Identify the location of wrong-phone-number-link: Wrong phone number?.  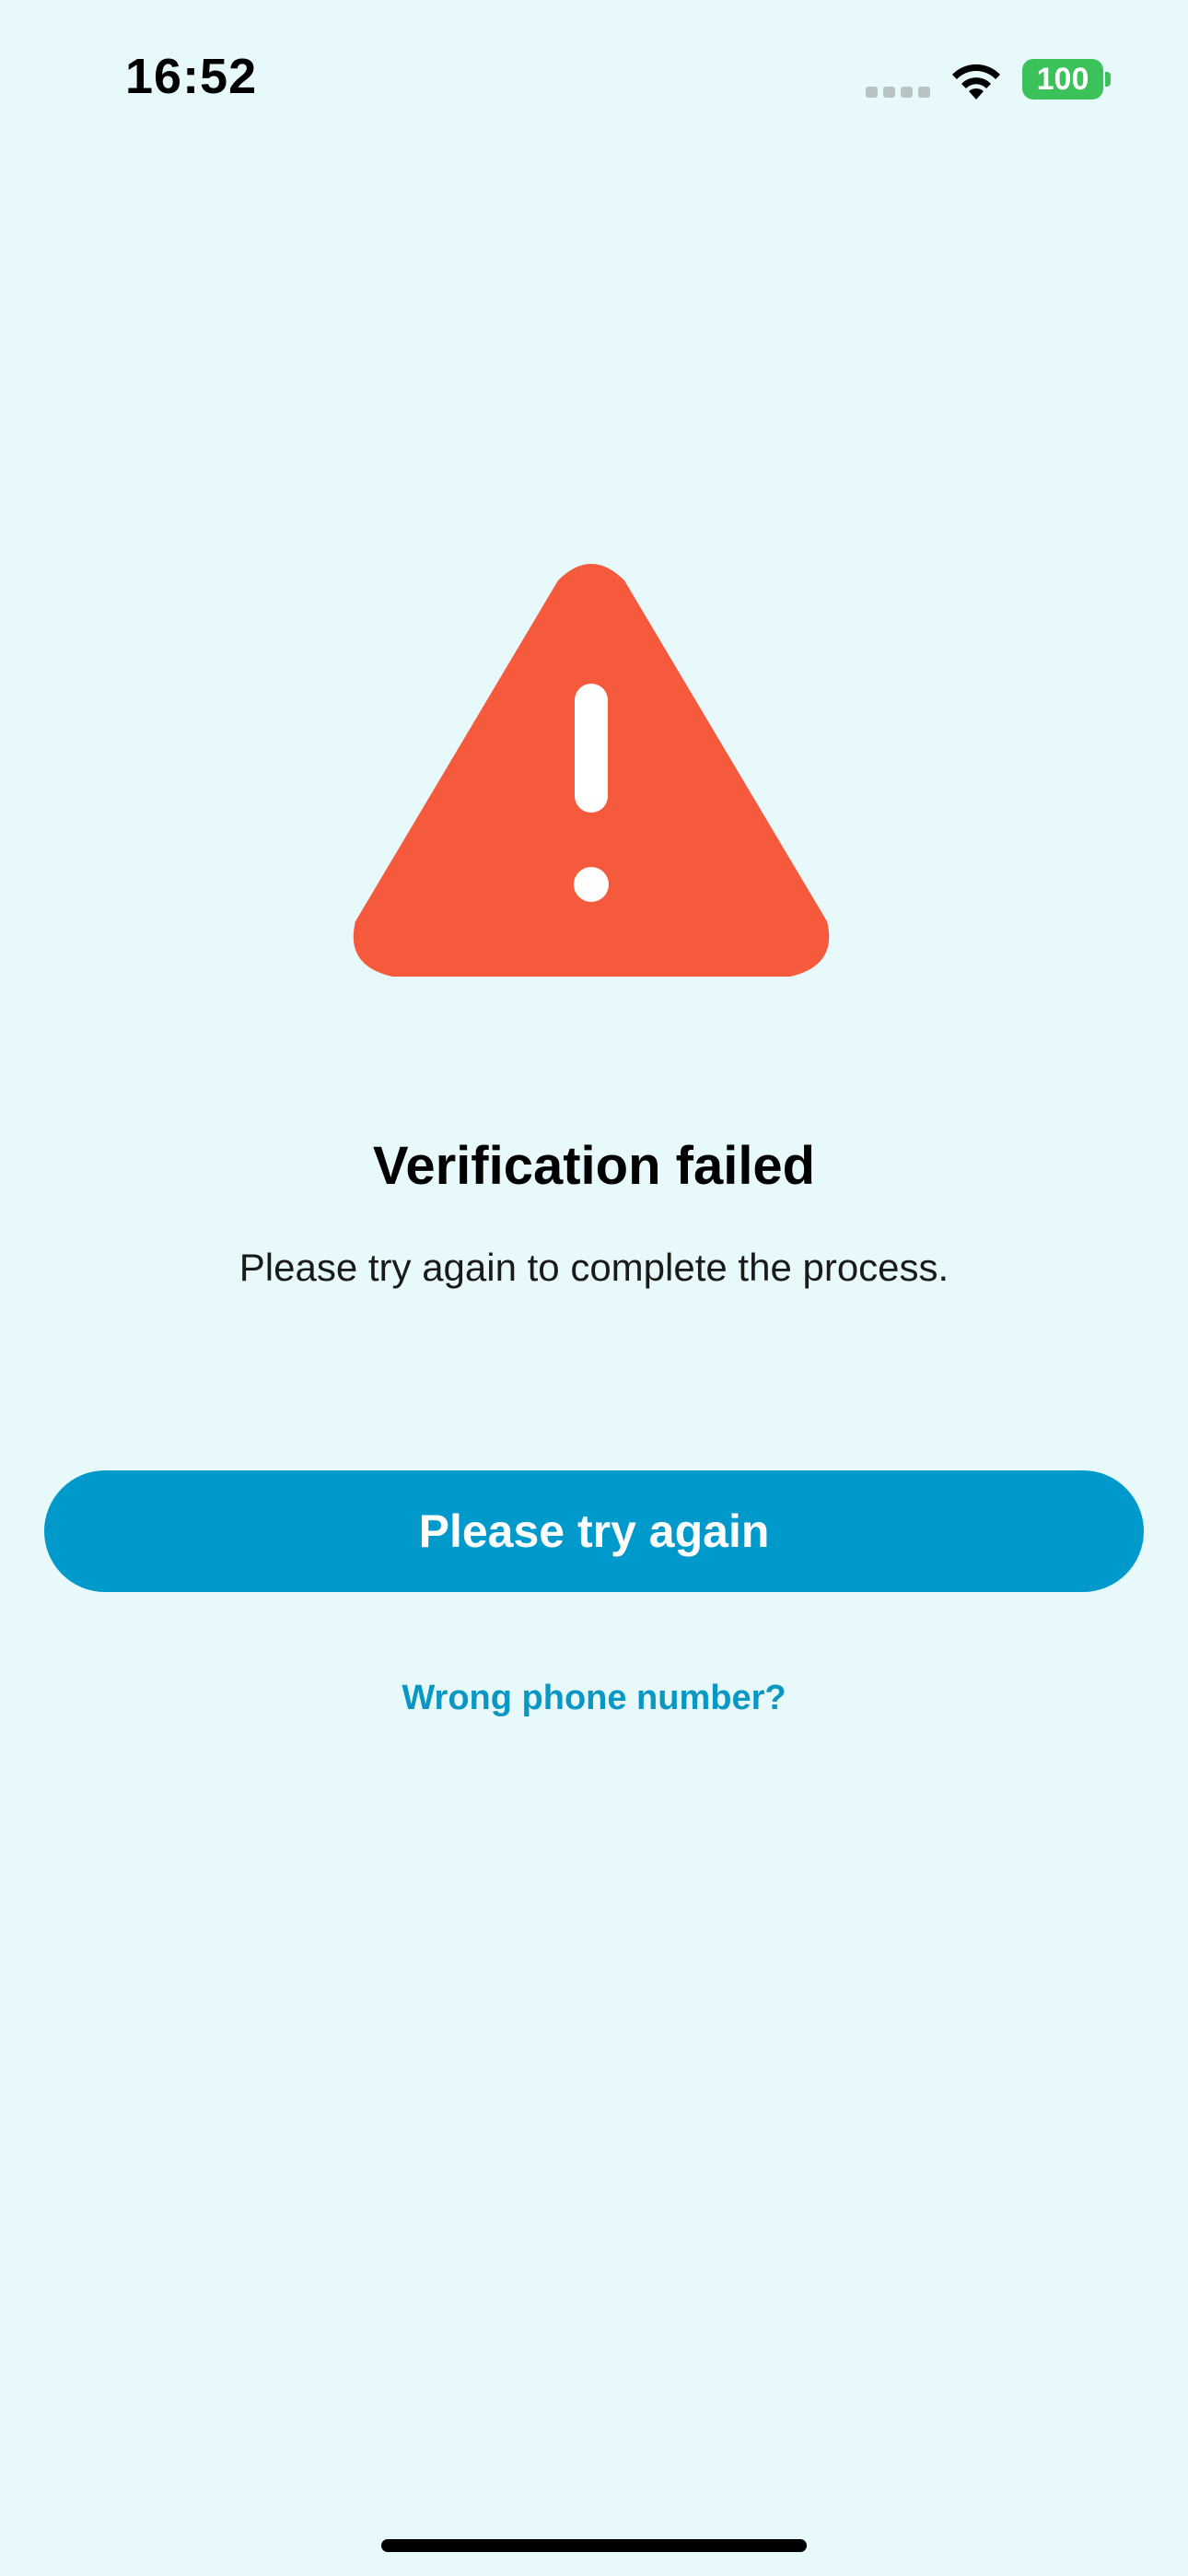
(594, 1698).